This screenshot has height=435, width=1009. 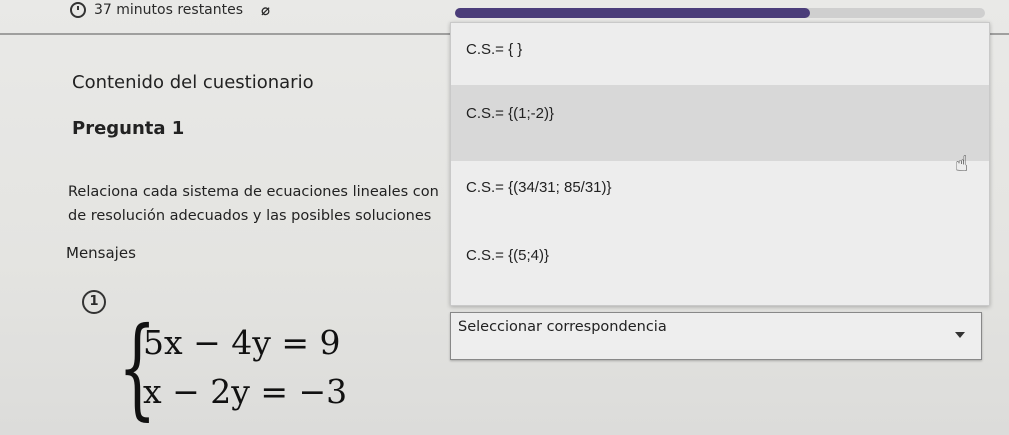 I want to click on option-label: C.S.= {(1;-2)}, so click(x=510, y=113).